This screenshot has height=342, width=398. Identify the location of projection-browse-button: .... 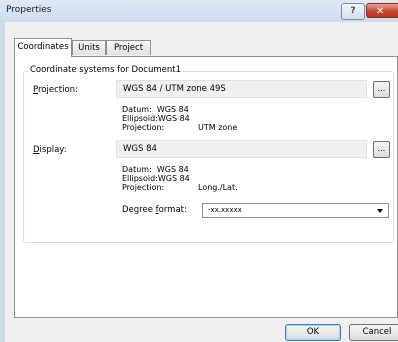
(381, 89).